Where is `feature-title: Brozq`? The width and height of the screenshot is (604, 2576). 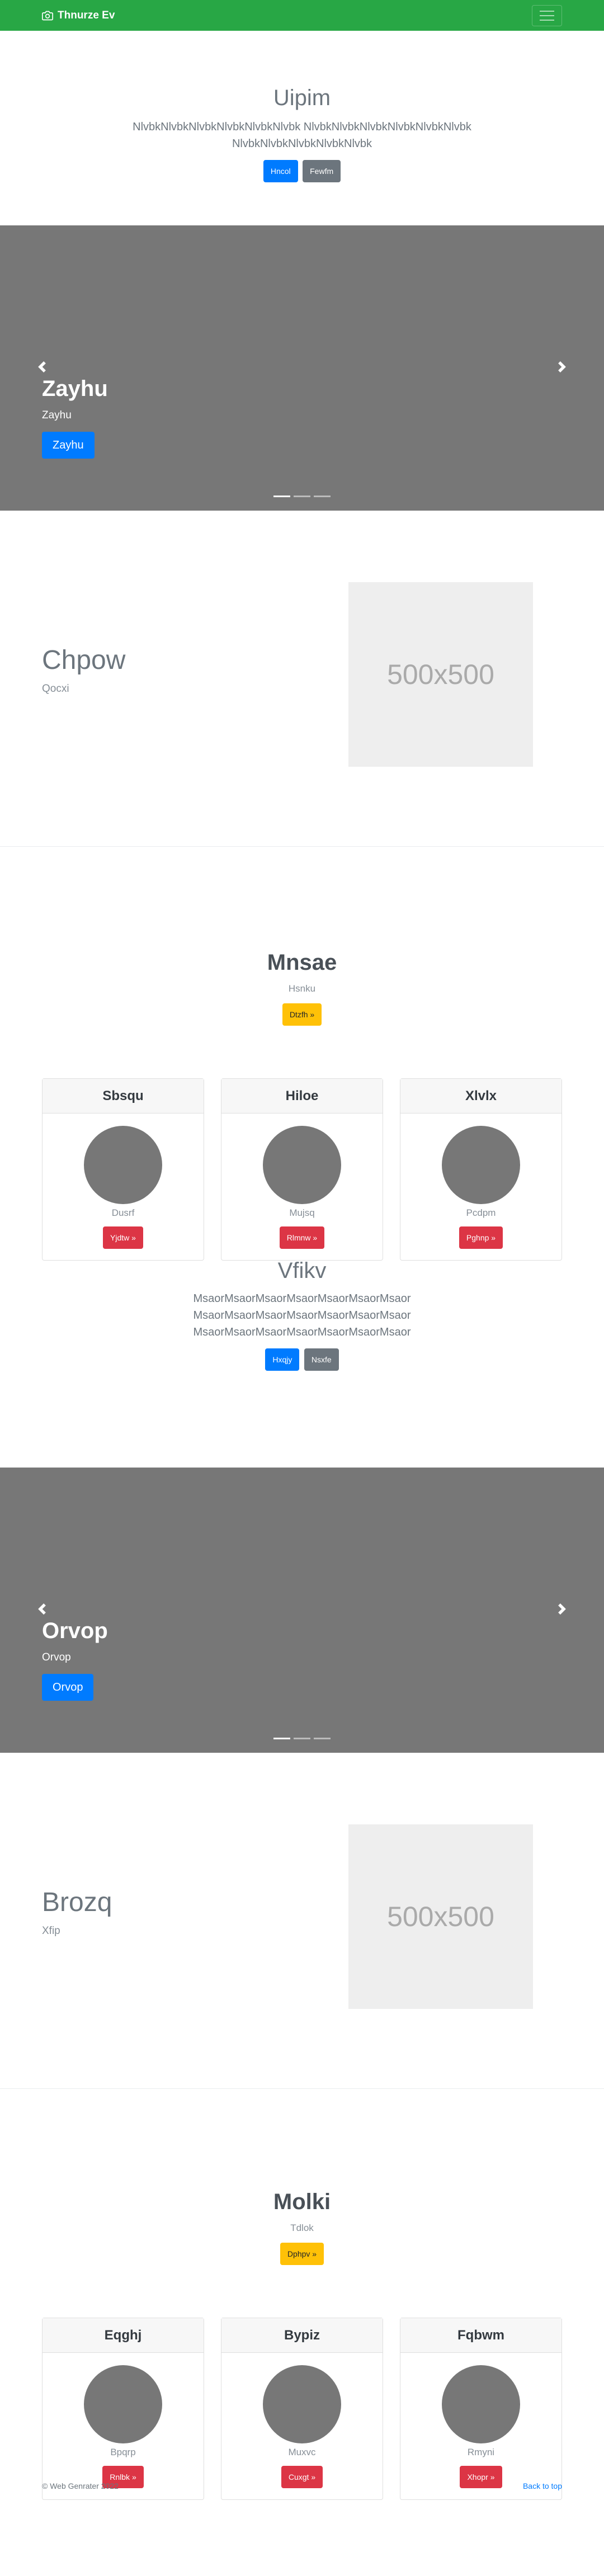 feature-title: Brozq is located at coordinates (77, 1902).